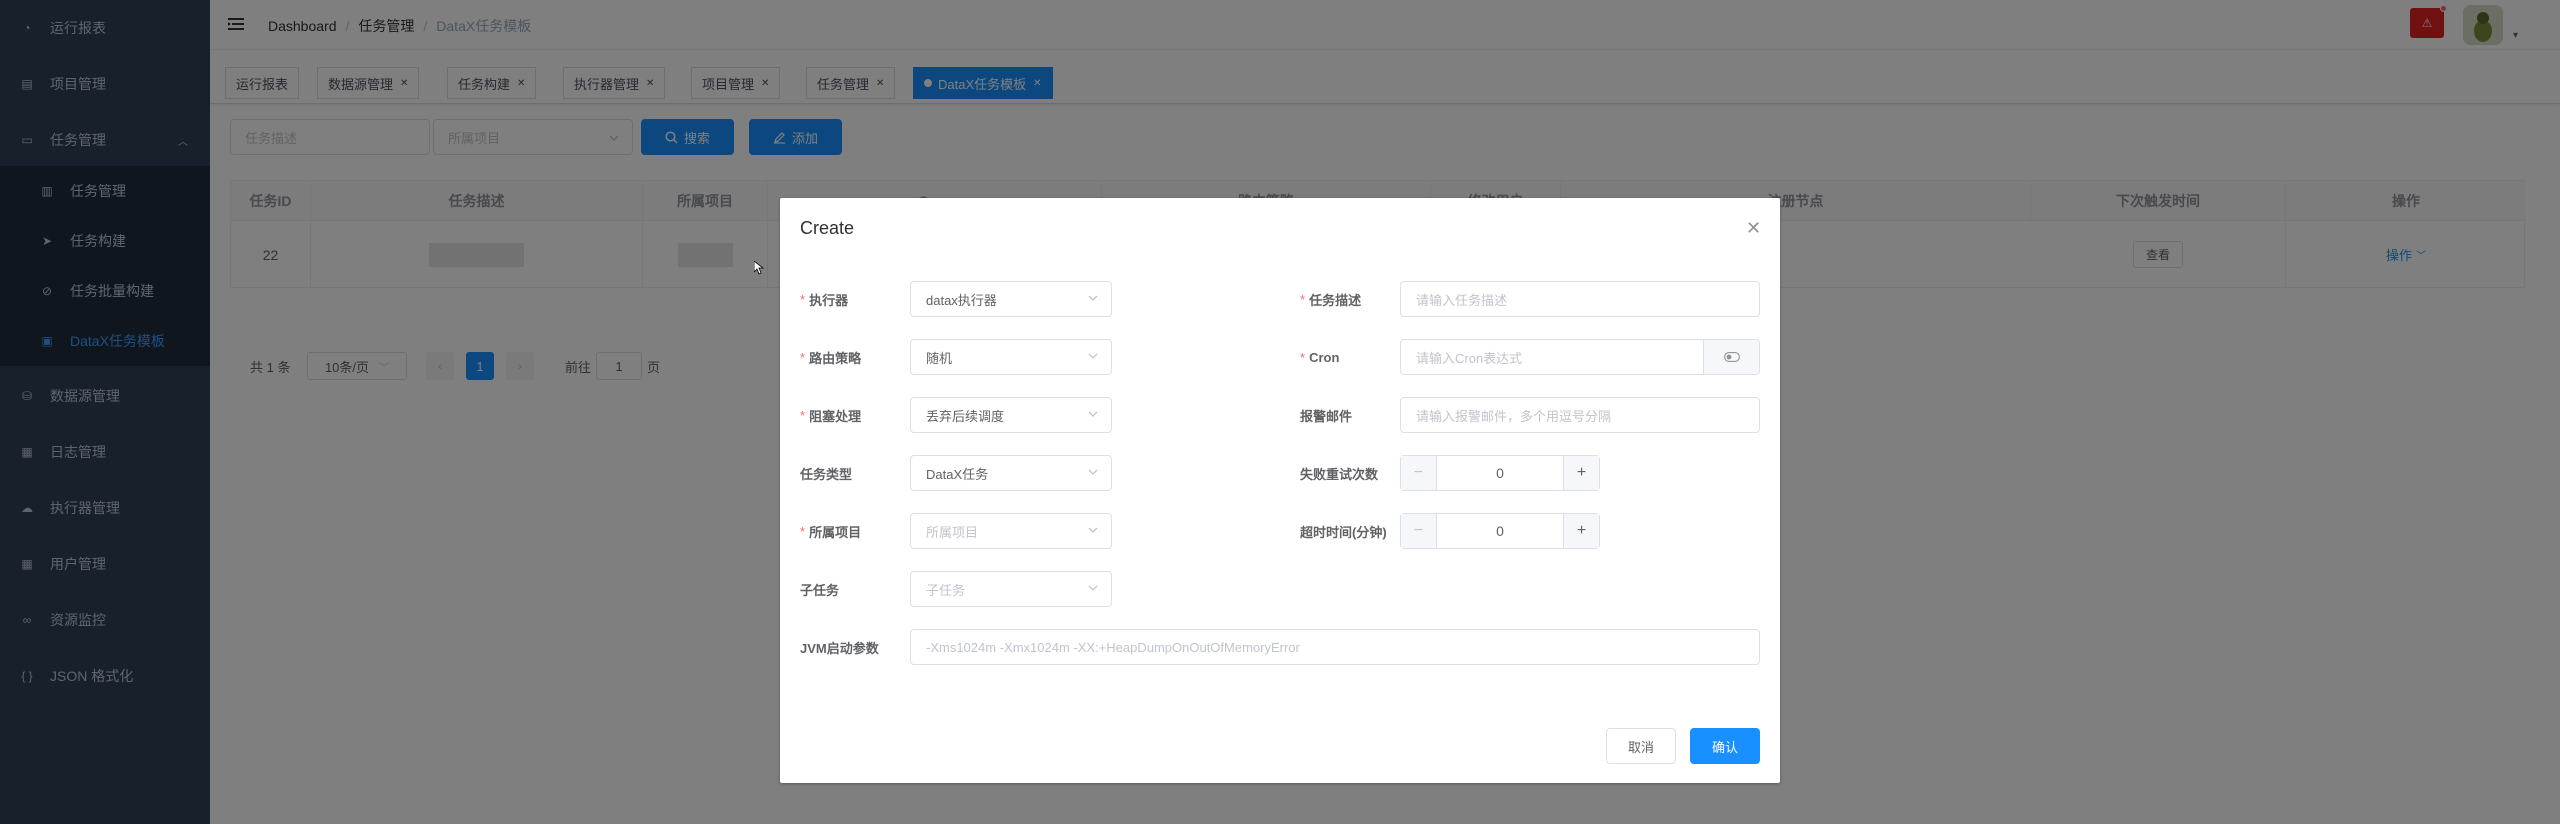  I want to click on block-strategy-label: * 阻塞处理, so click(830, 415).